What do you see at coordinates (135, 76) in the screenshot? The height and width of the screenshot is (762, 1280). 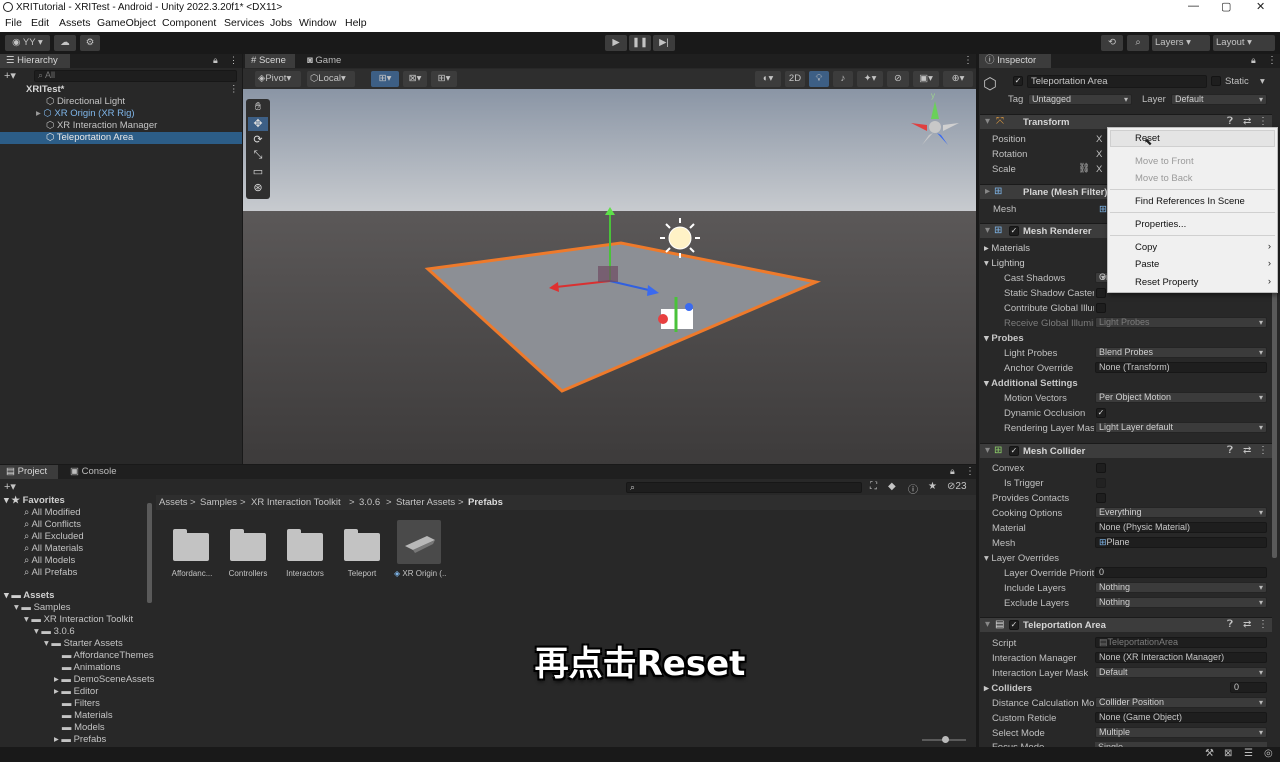 I see `hierarchy-search-input: ⌕ All` at bounding box center [135, 76].